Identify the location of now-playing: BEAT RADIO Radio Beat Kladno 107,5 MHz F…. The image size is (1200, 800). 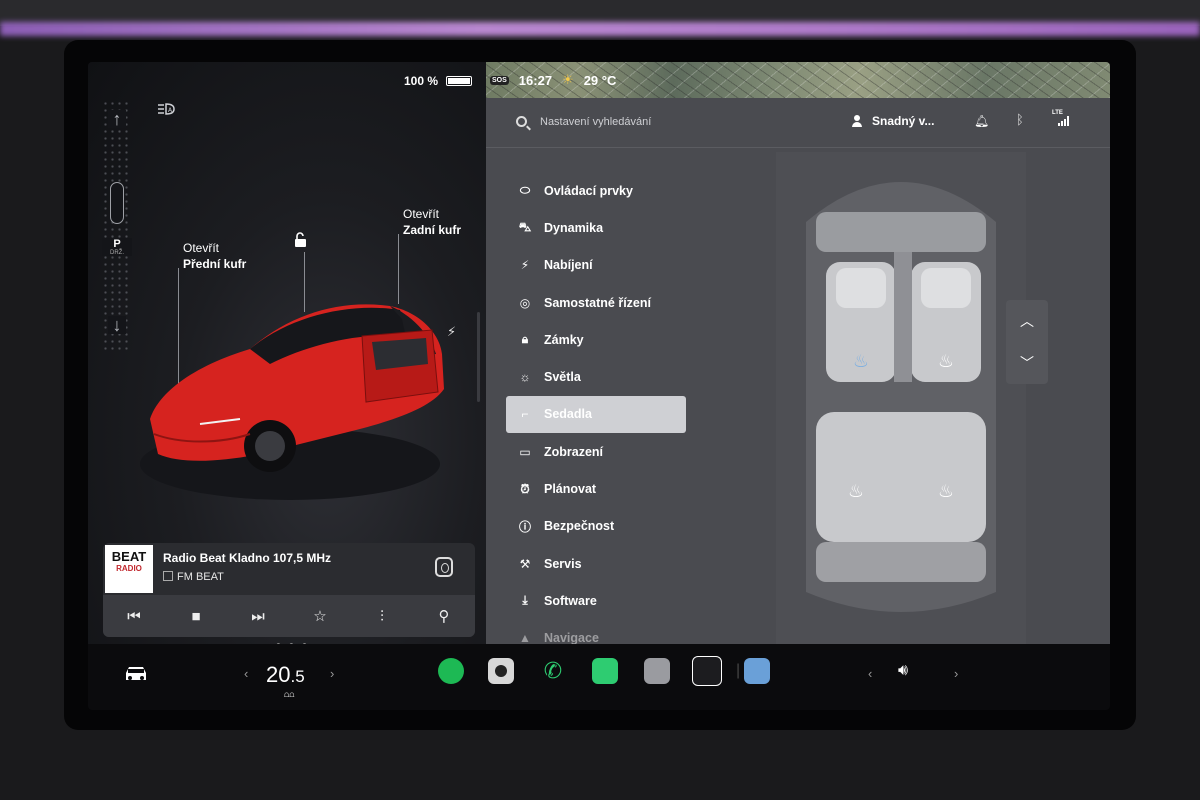
(289, 569).